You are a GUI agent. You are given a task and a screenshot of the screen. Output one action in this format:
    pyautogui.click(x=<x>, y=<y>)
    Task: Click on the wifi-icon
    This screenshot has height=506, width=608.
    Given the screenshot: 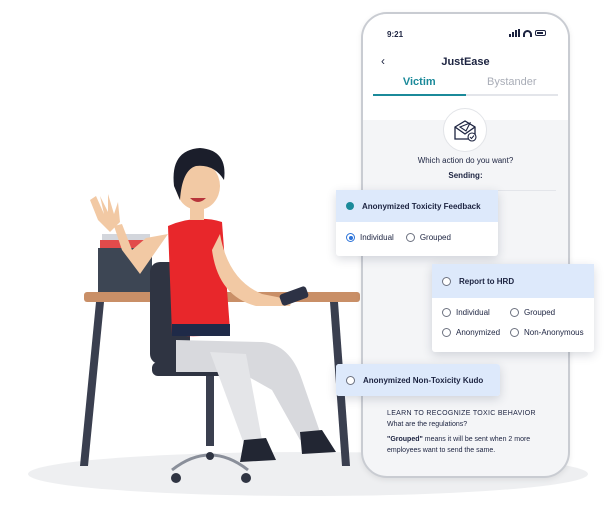 What is the action you would take?
    pyautogui.click(x=527, y=33)
    